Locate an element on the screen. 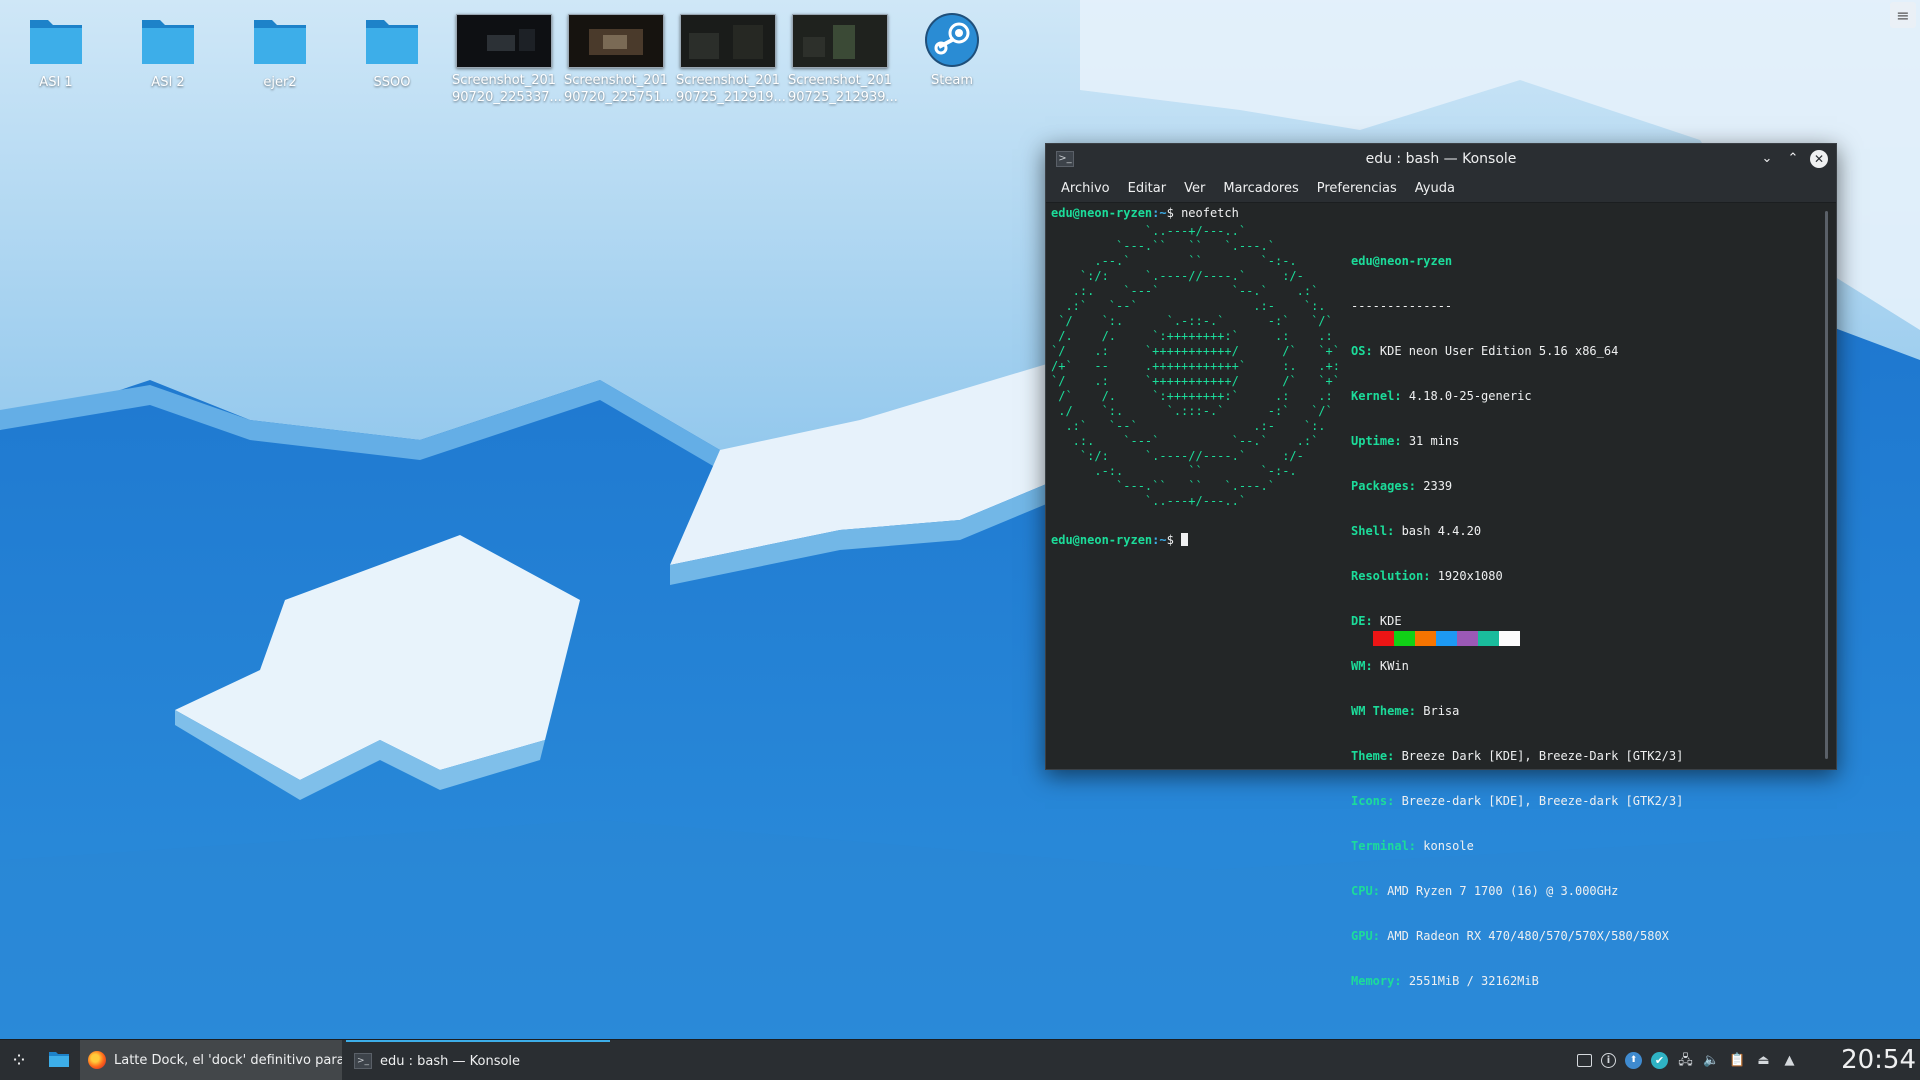  info-icon: i is located at coordinates (1608, 1060).